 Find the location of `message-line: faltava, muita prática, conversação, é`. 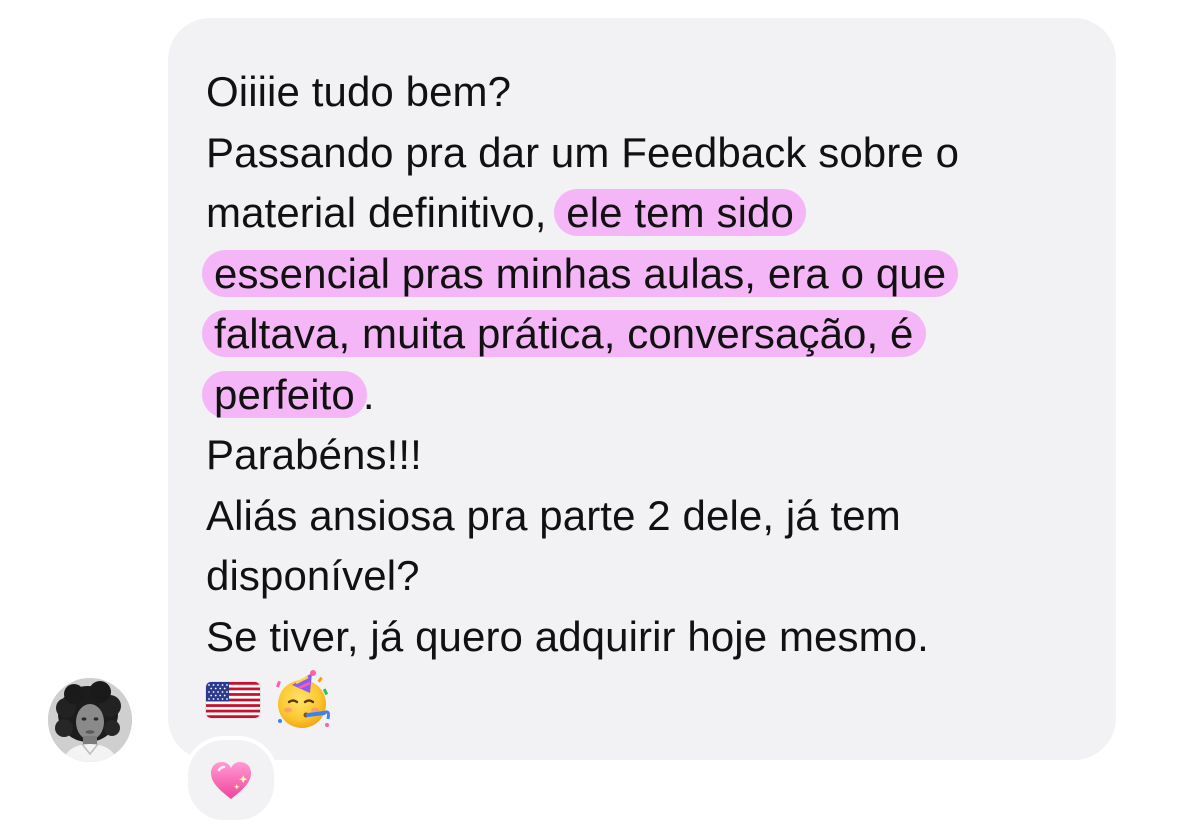

message-line: faltava, muita prática, conversação, é is located at coordinates (644, 334).